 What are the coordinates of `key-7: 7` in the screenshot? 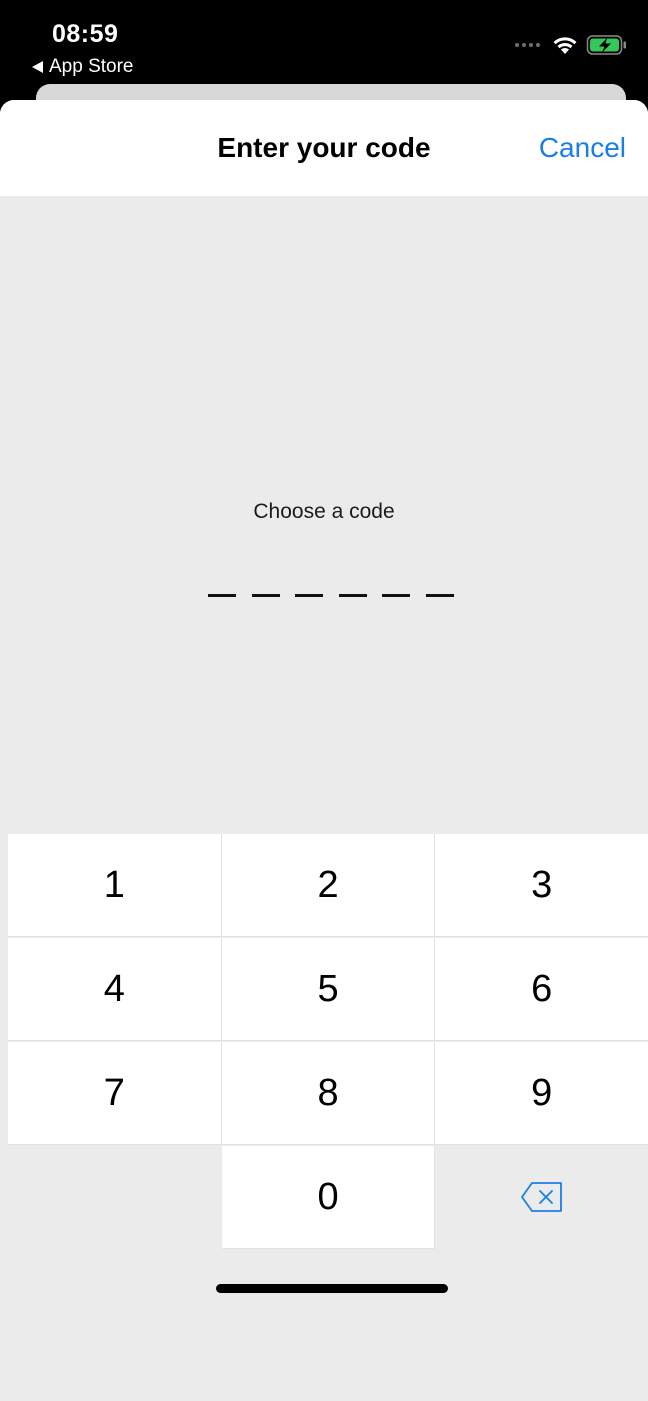 It's located at (115, 1093).